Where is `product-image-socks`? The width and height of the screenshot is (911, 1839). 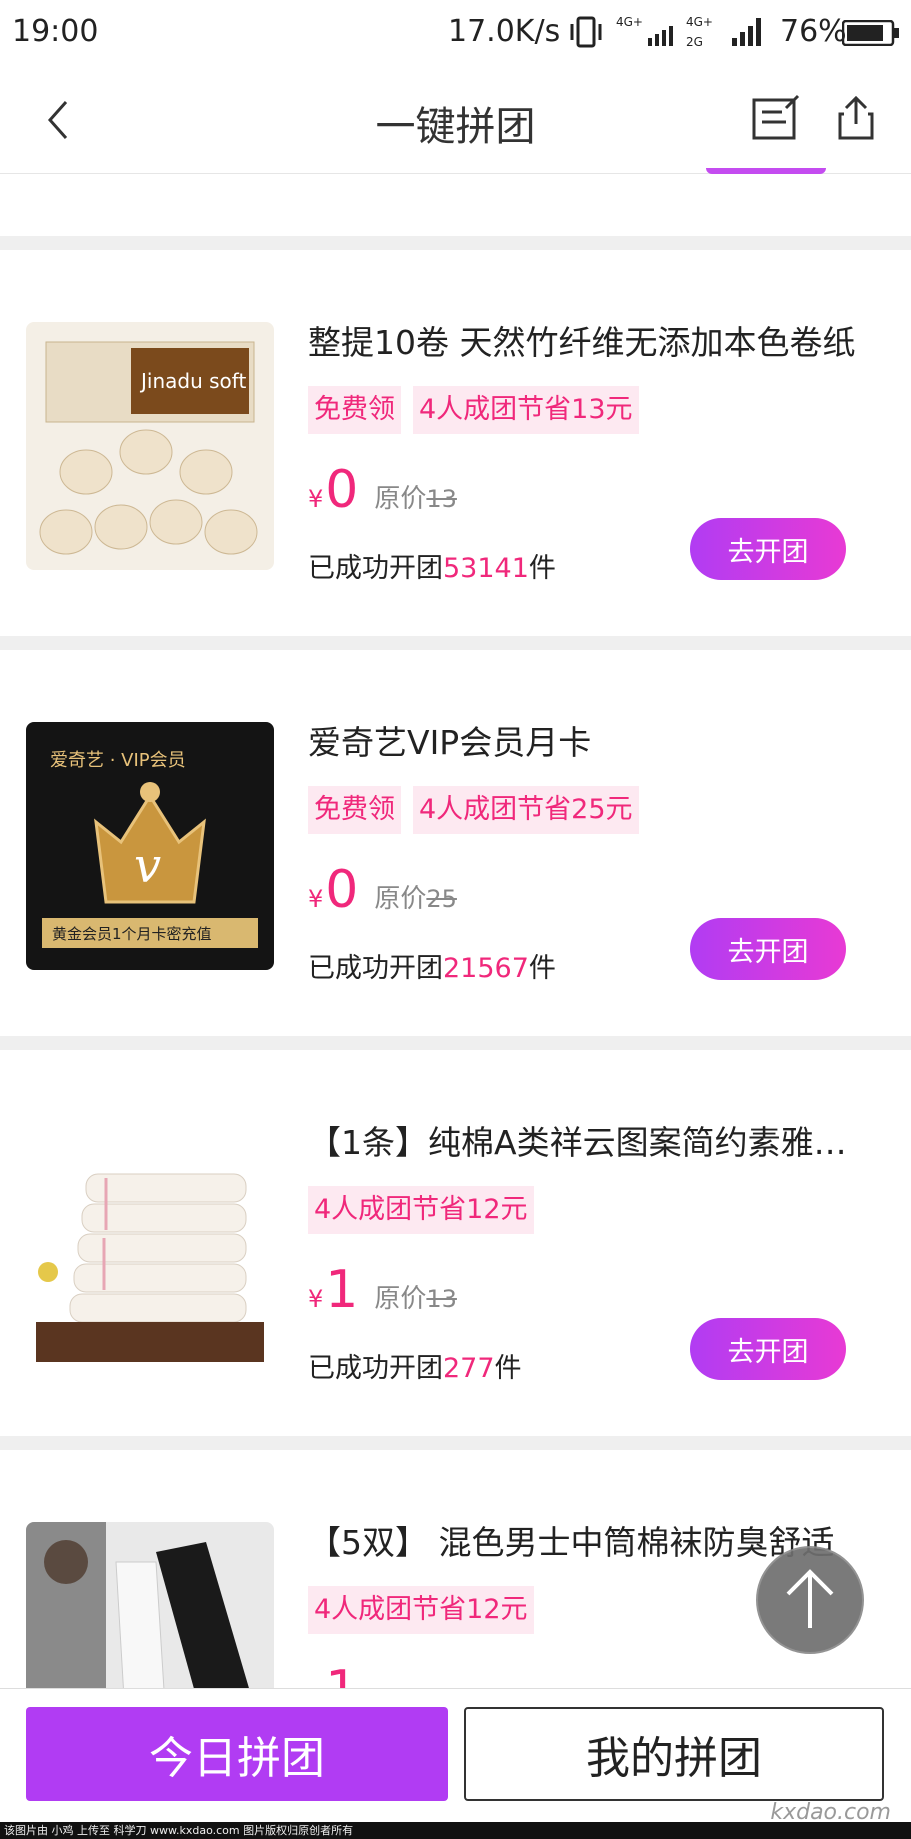 product-image-socks is located at coordinates (150, 1605).